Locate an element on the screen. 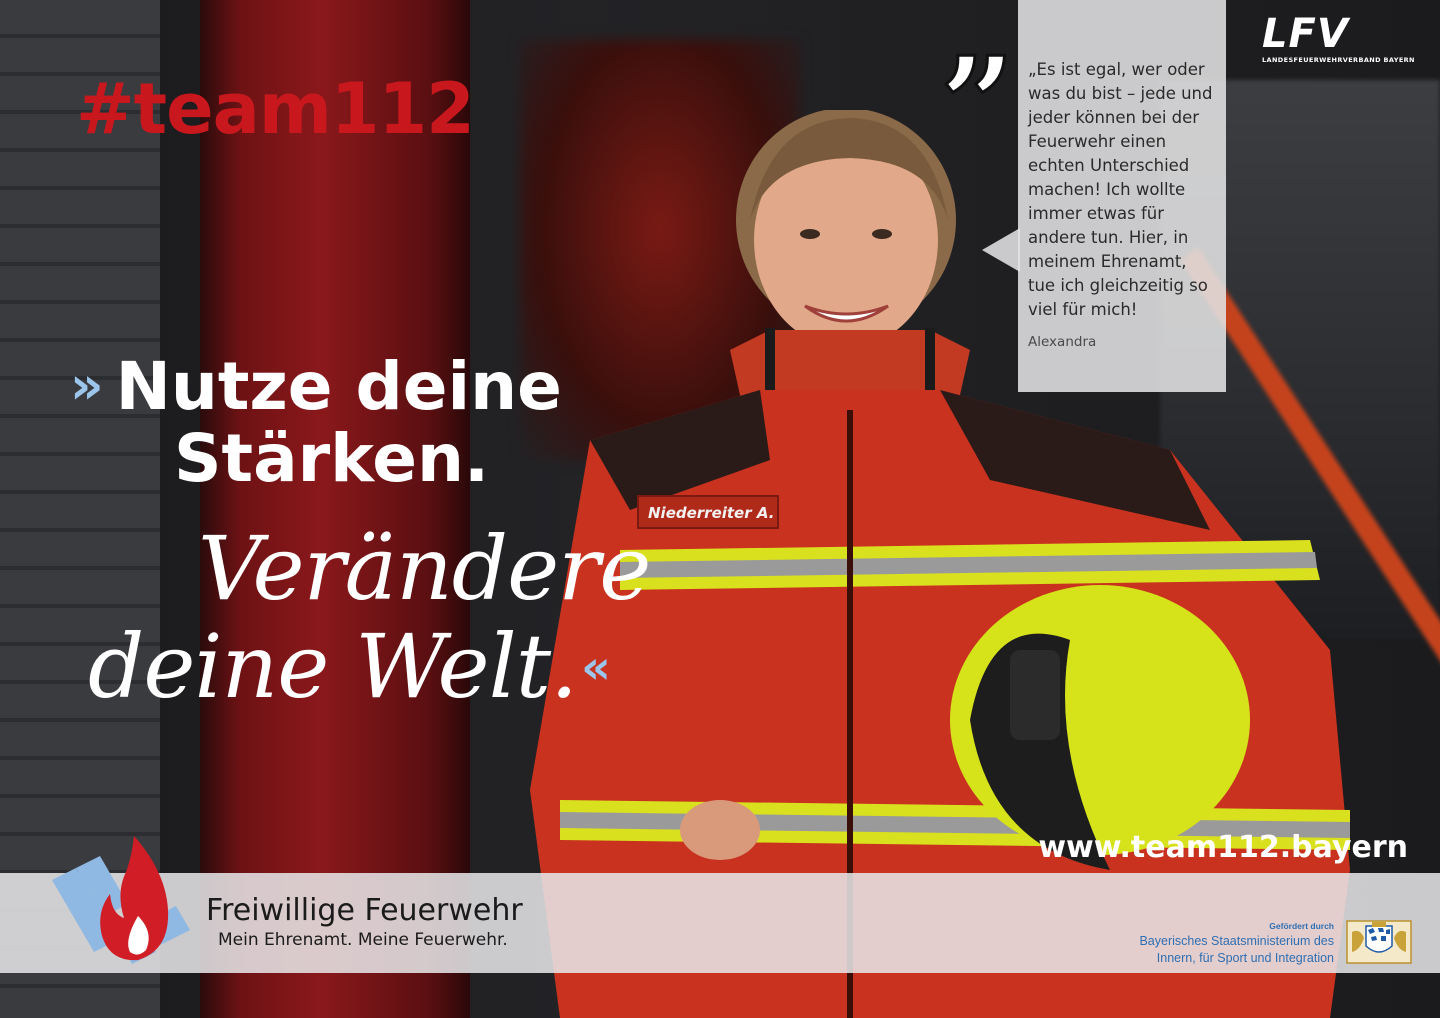  headline-script: Verändere deine Welt.« is located at coordinates (369, 617).